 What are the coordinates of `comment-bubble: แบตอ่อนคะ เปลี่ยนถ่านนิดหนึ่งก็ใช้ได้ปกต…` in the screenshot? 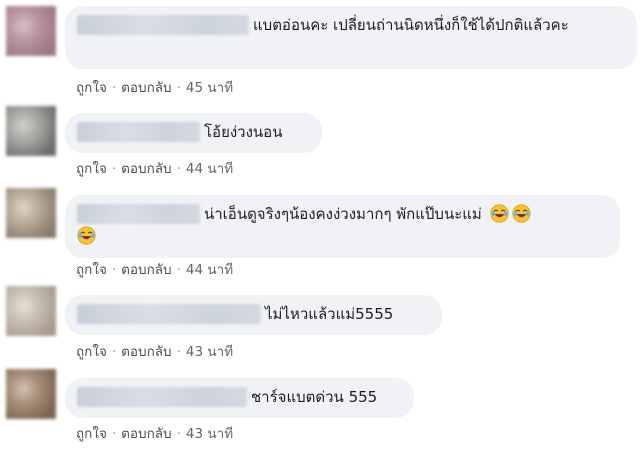 It's located at (351, 37).